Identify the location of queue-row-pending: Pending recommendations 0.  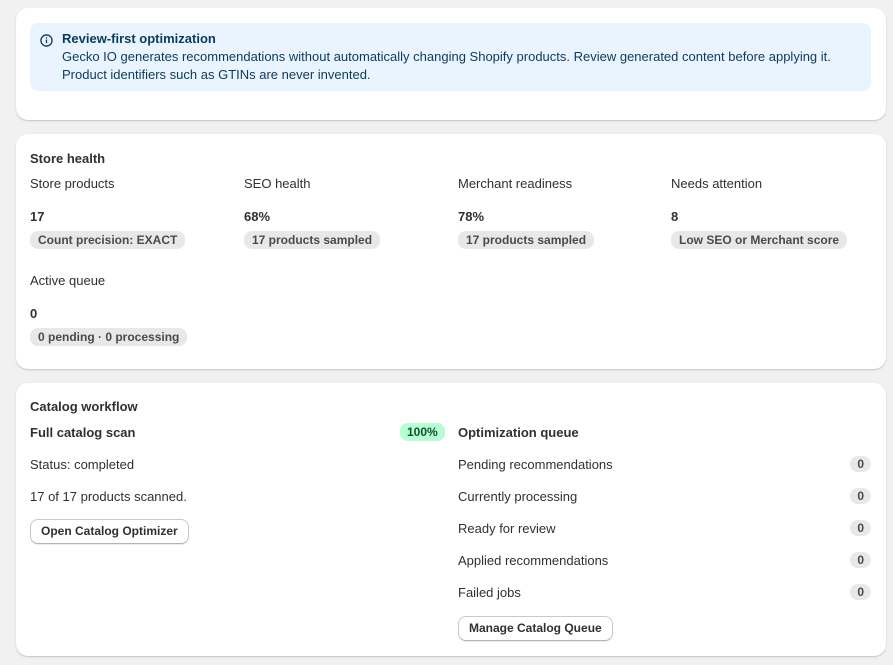
(664, 465).